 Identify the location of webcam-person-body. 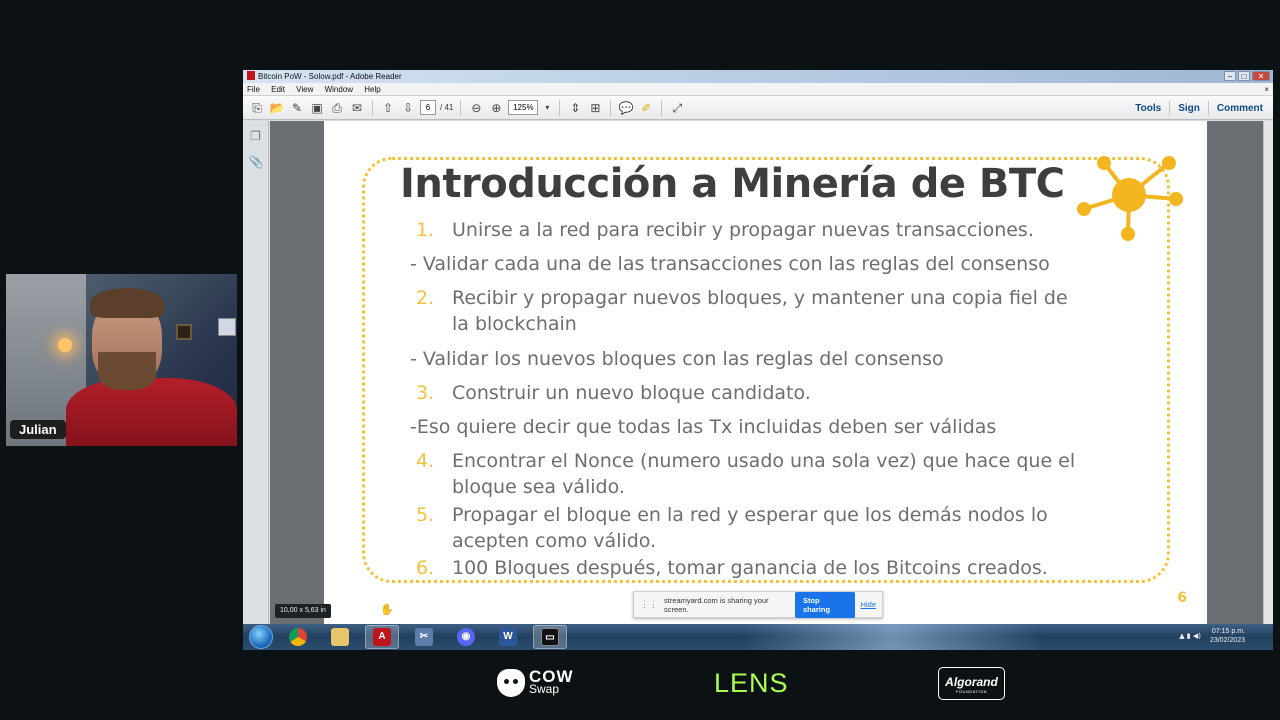
(151, 412).